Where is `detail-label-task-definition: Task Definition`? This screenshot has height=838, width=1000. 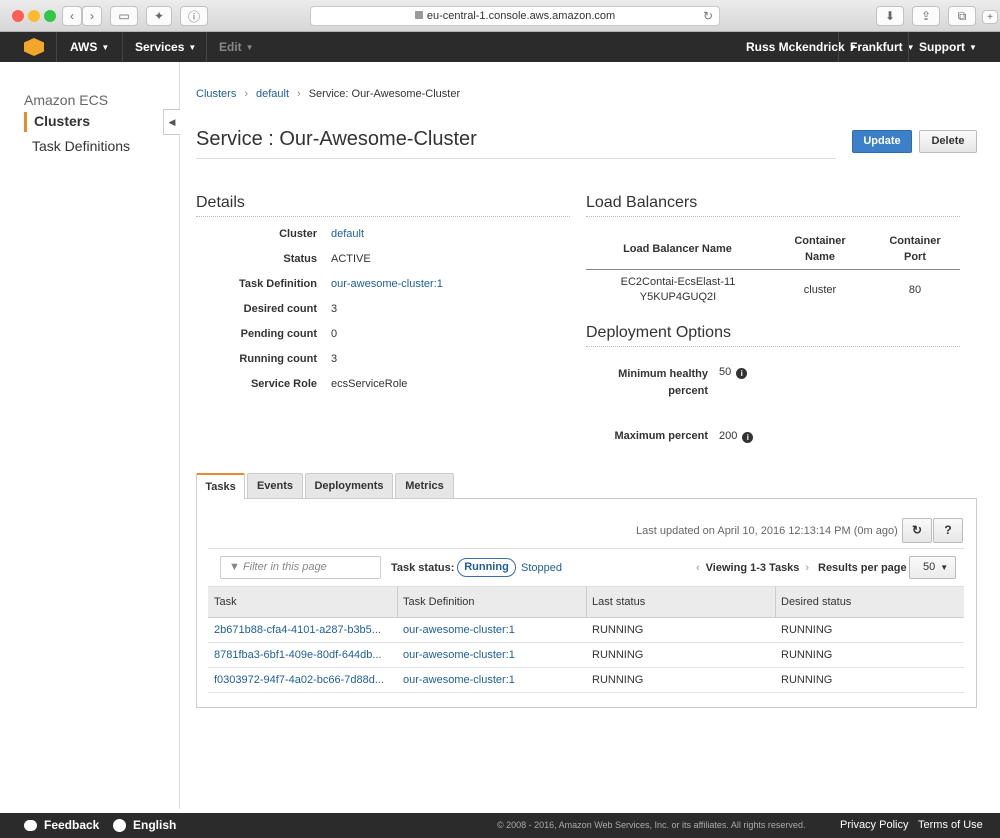 detail-label-task-definition: Task Definition is located at coordinates (277, 284).